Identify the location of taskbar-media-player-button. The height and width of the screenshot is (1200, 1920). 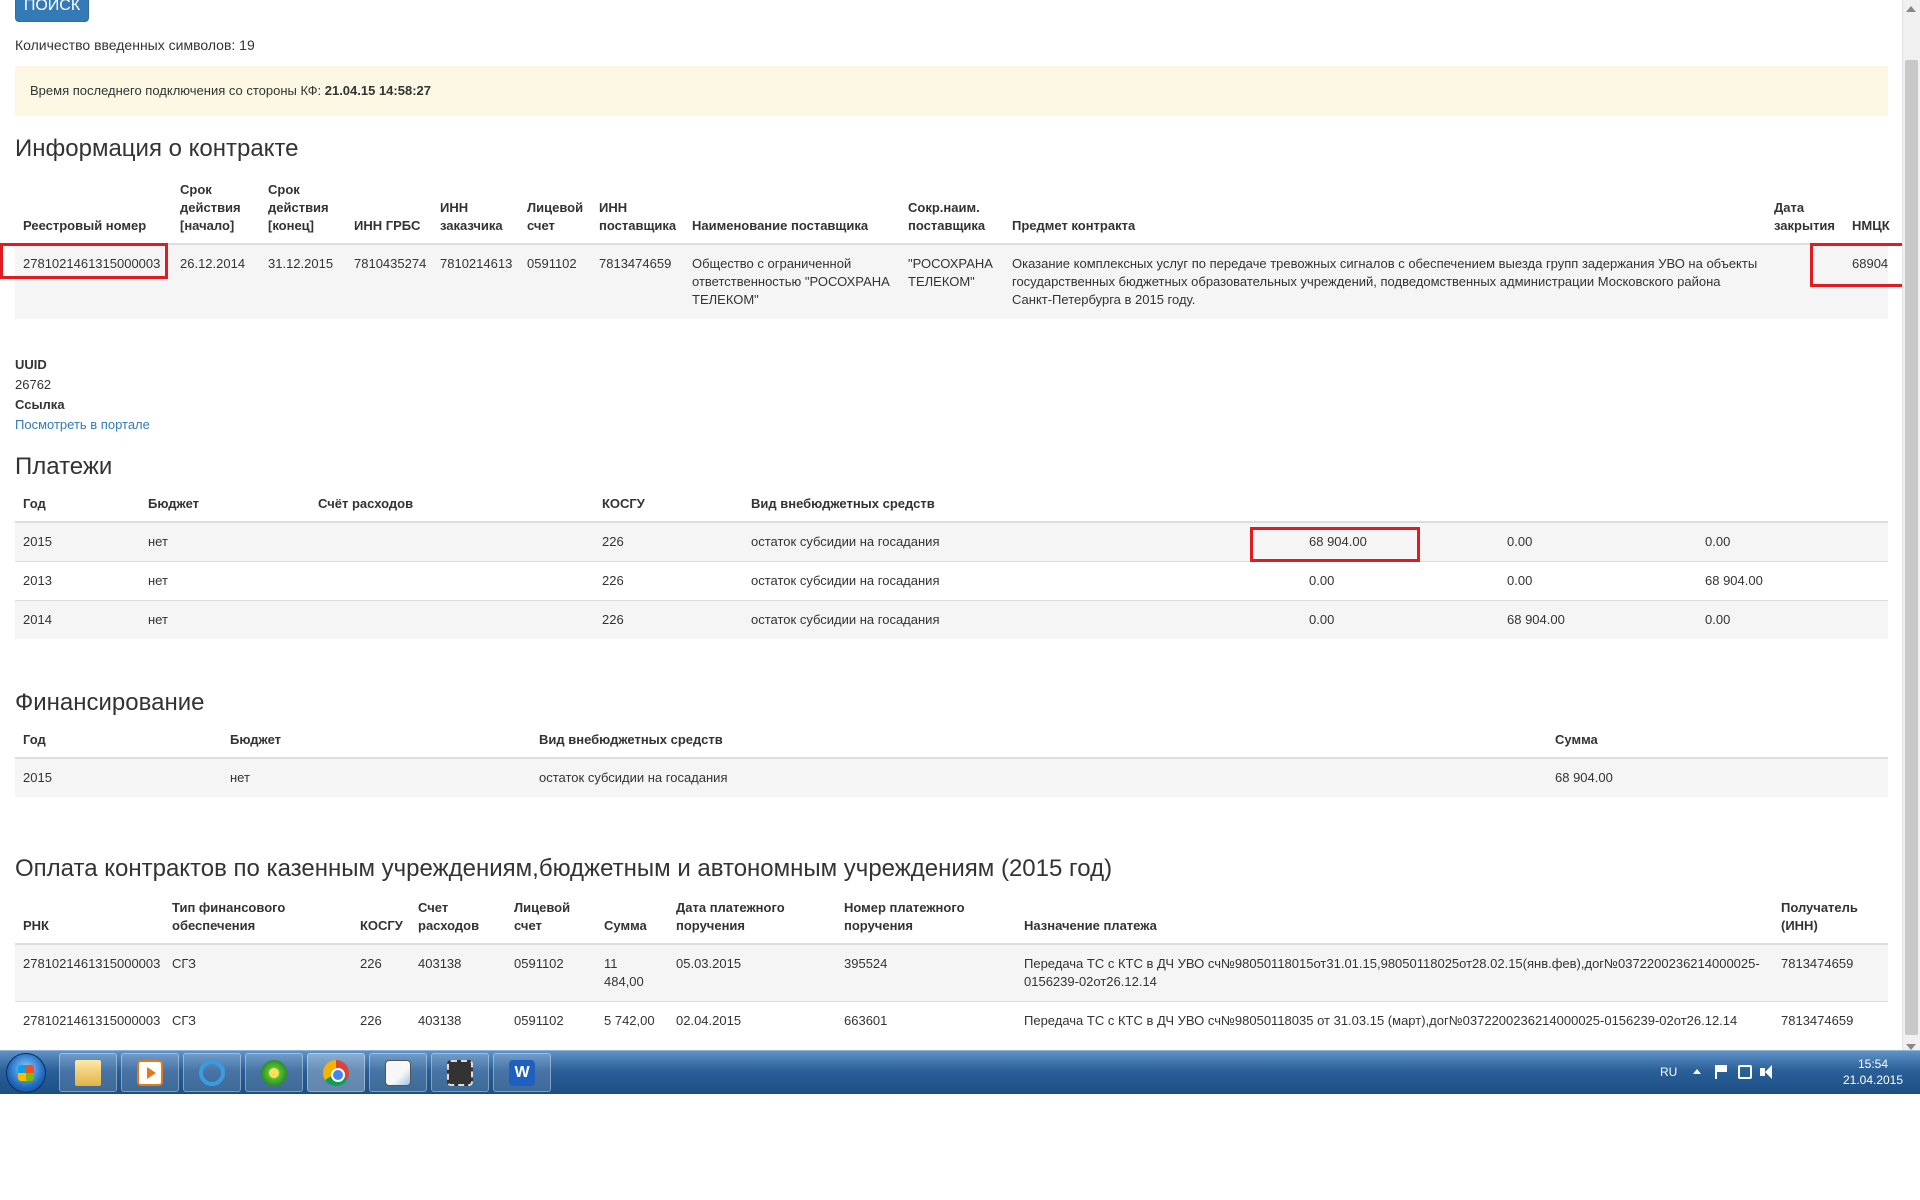
(150, 1072).